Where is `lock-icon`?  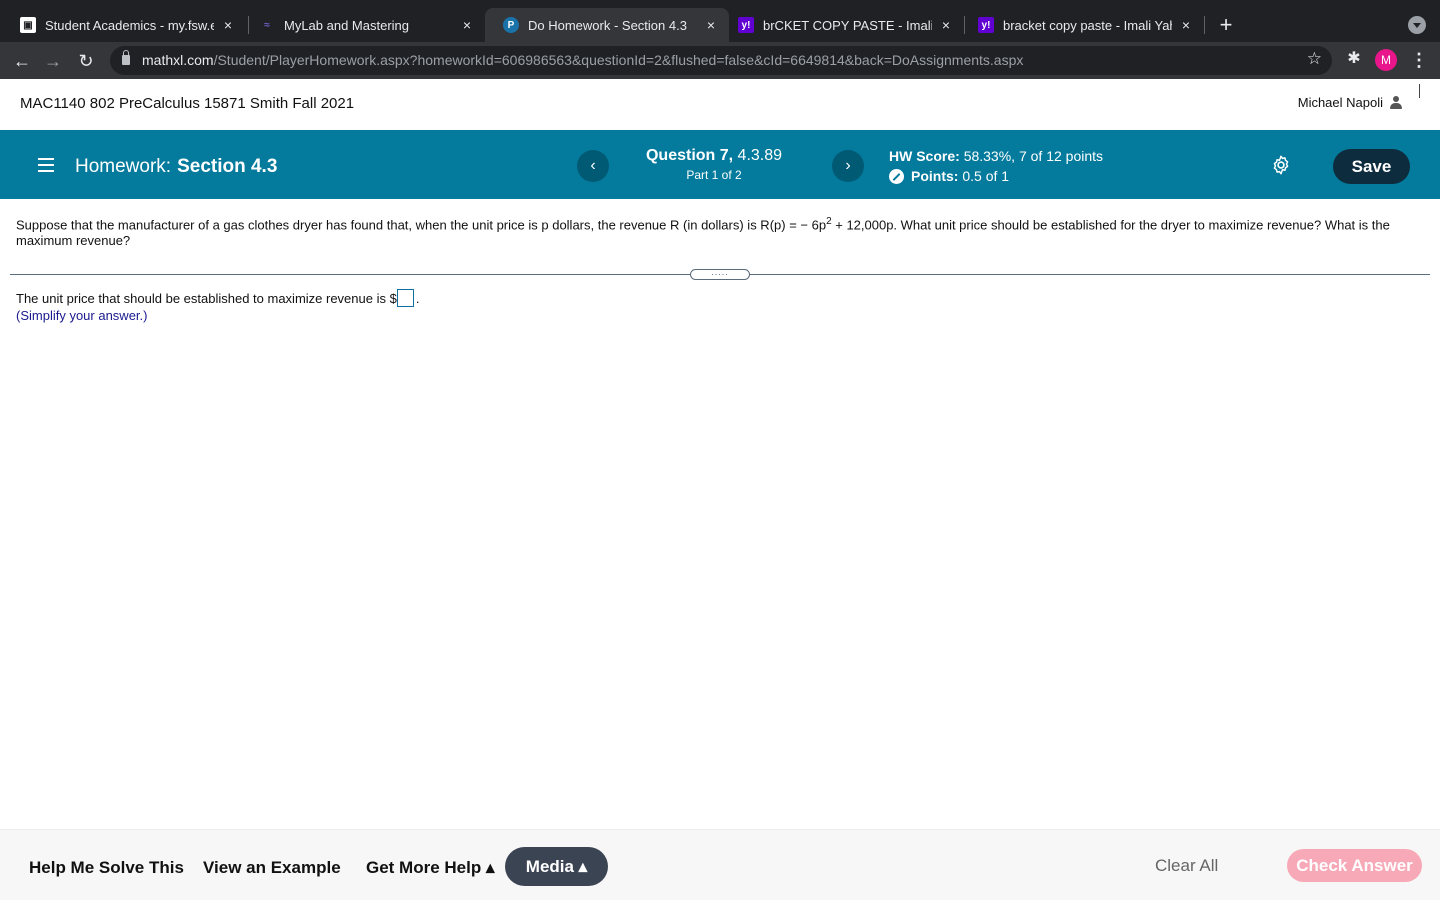 lock-icon is located at coordinates (126, 57).